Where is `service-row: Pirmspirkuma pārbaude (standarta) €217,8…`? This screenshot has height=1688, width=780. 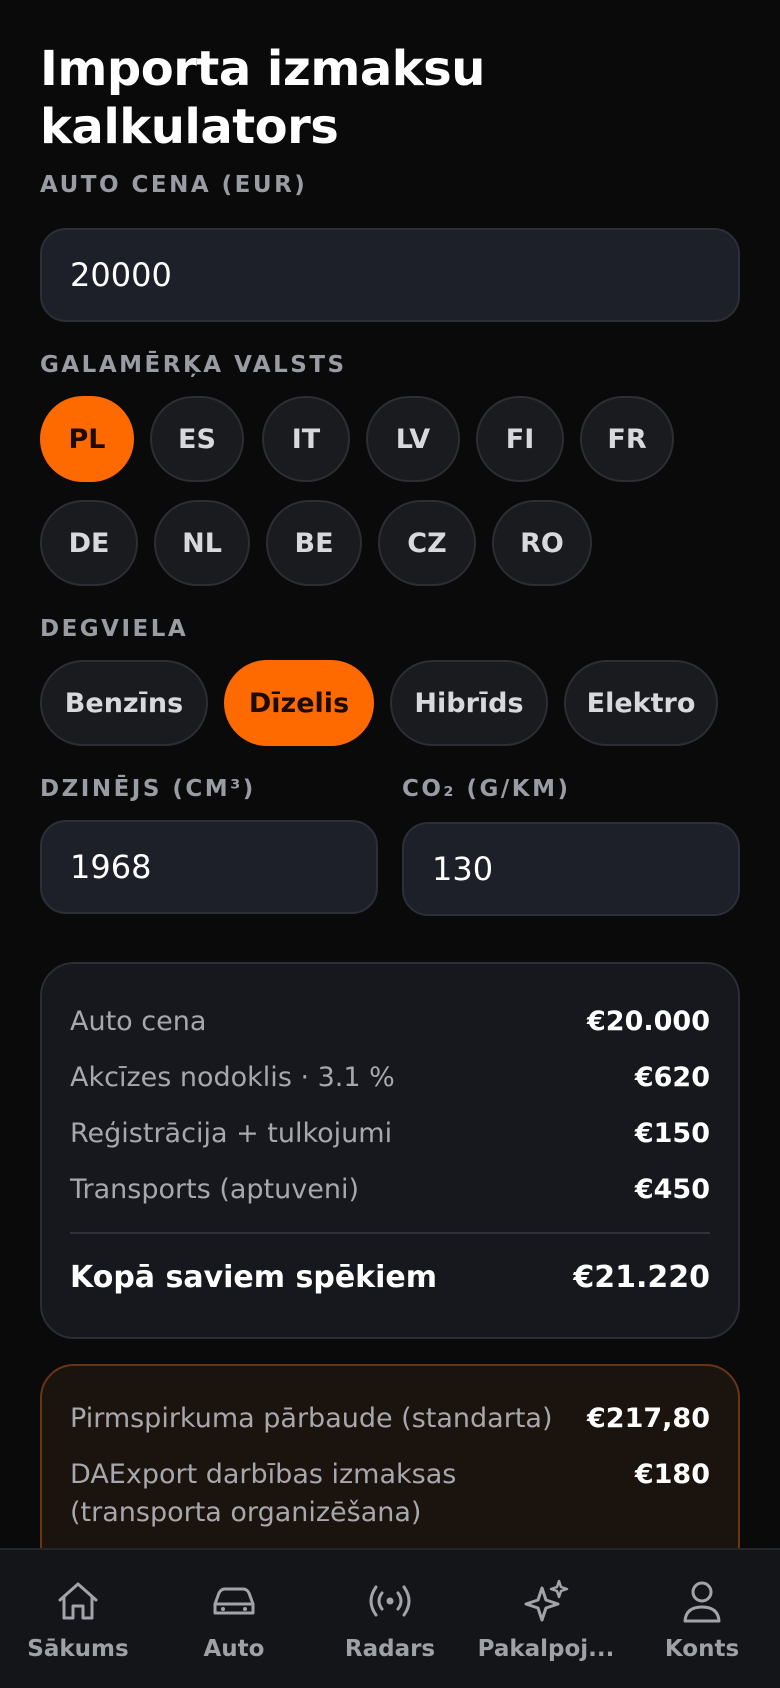
service-row: Pirmspirkuma pārbaude (standarta) €217,8… is located at coordinates (390, 1418).